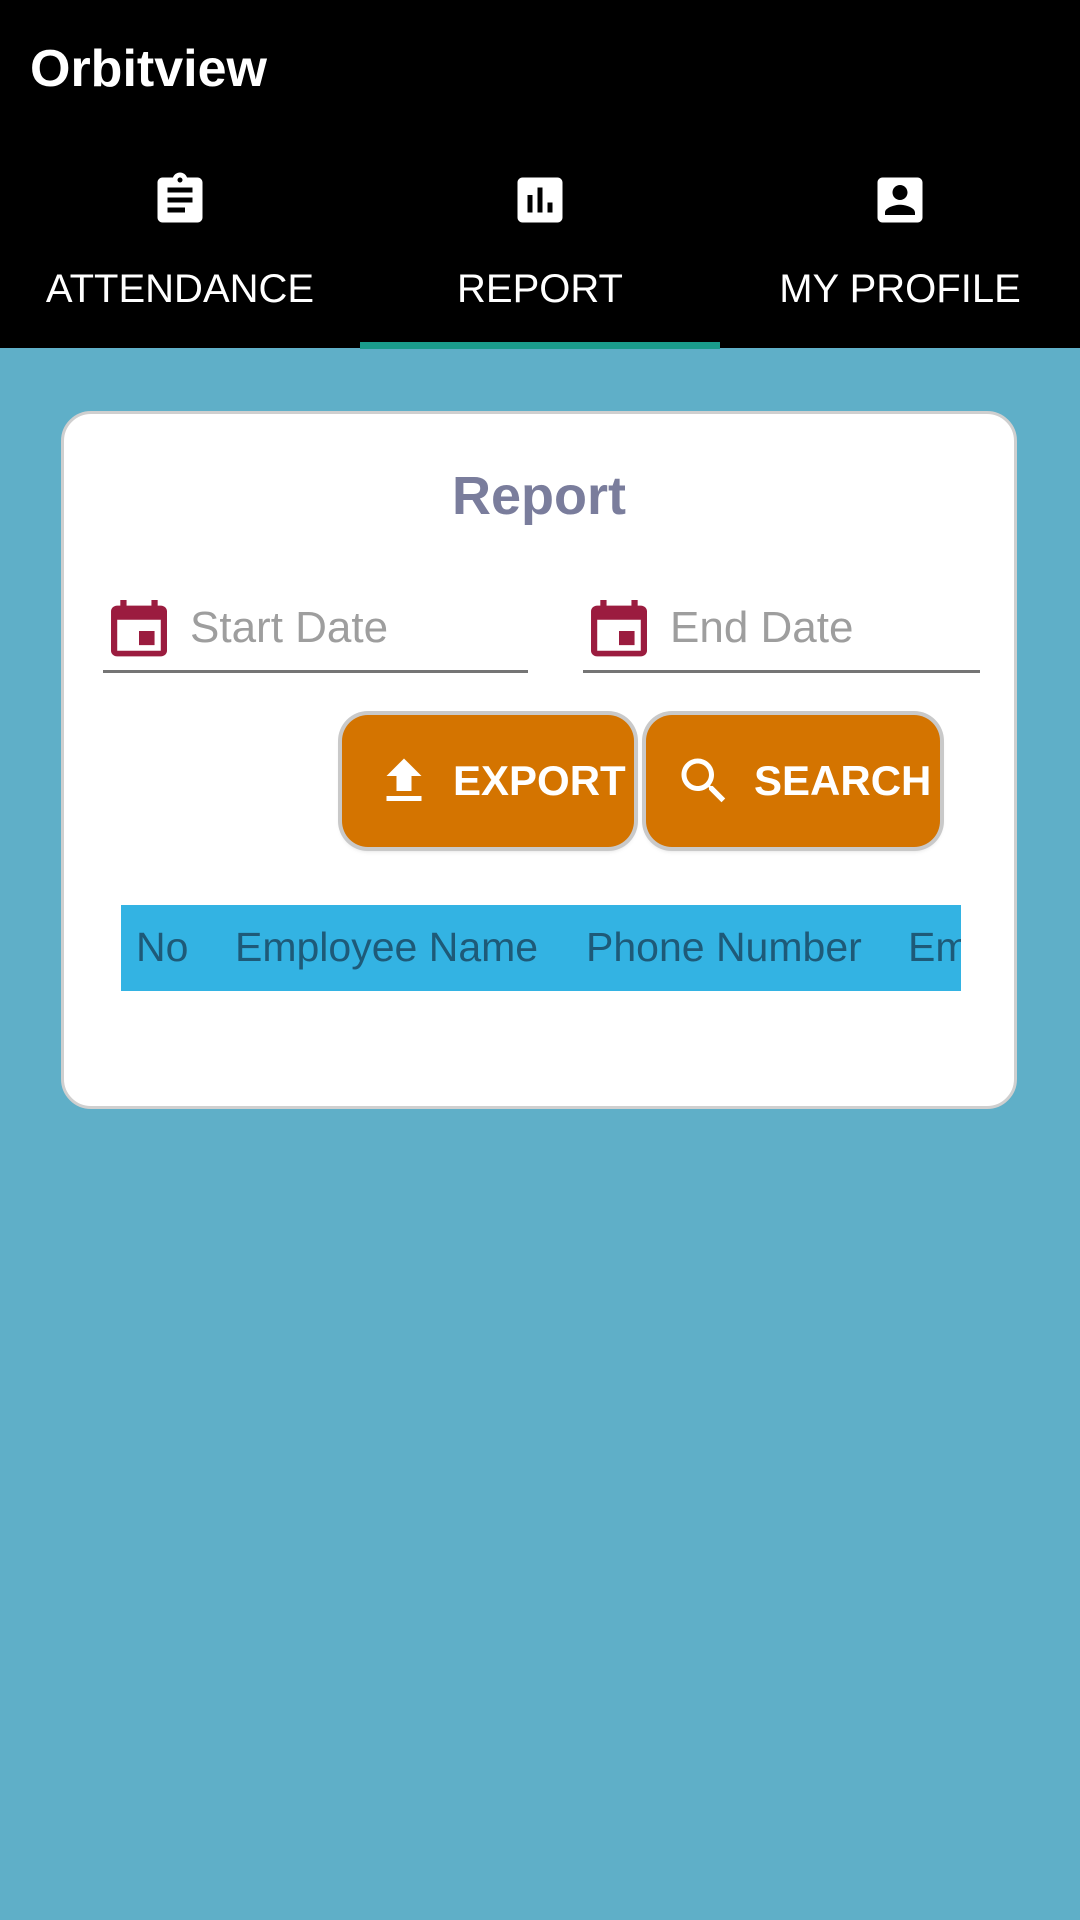 This screenshot has width=1080, height=1920. What do you see at coordinates (539, 780) in the screenshot?
I see `export-label: EXPORT` at bounding box center [539, 780].